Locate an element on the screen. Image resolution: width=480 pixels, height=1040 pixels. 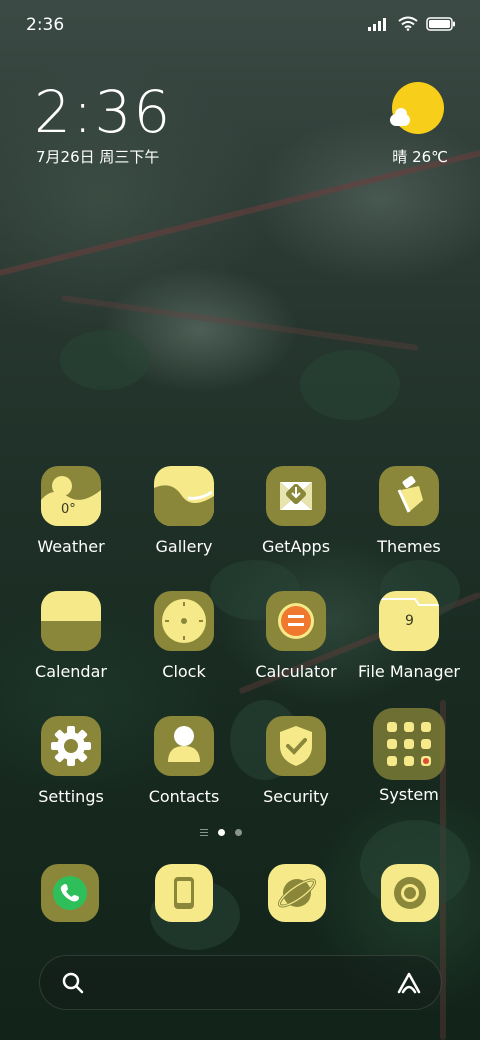
file-manager-badge: 9 is located at coordinates (409, 621).